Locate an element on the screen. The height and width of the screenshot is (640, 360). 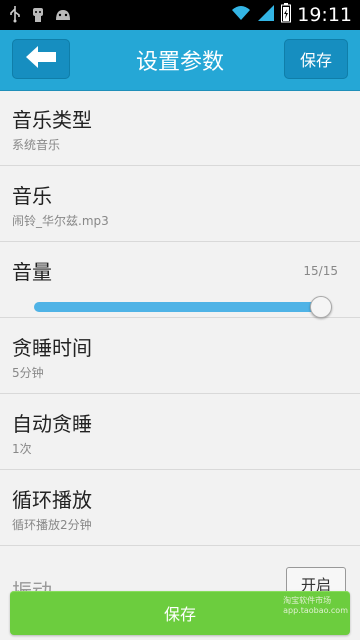
setting-label: 贪睡时间 is located at coordinates (52, 348).